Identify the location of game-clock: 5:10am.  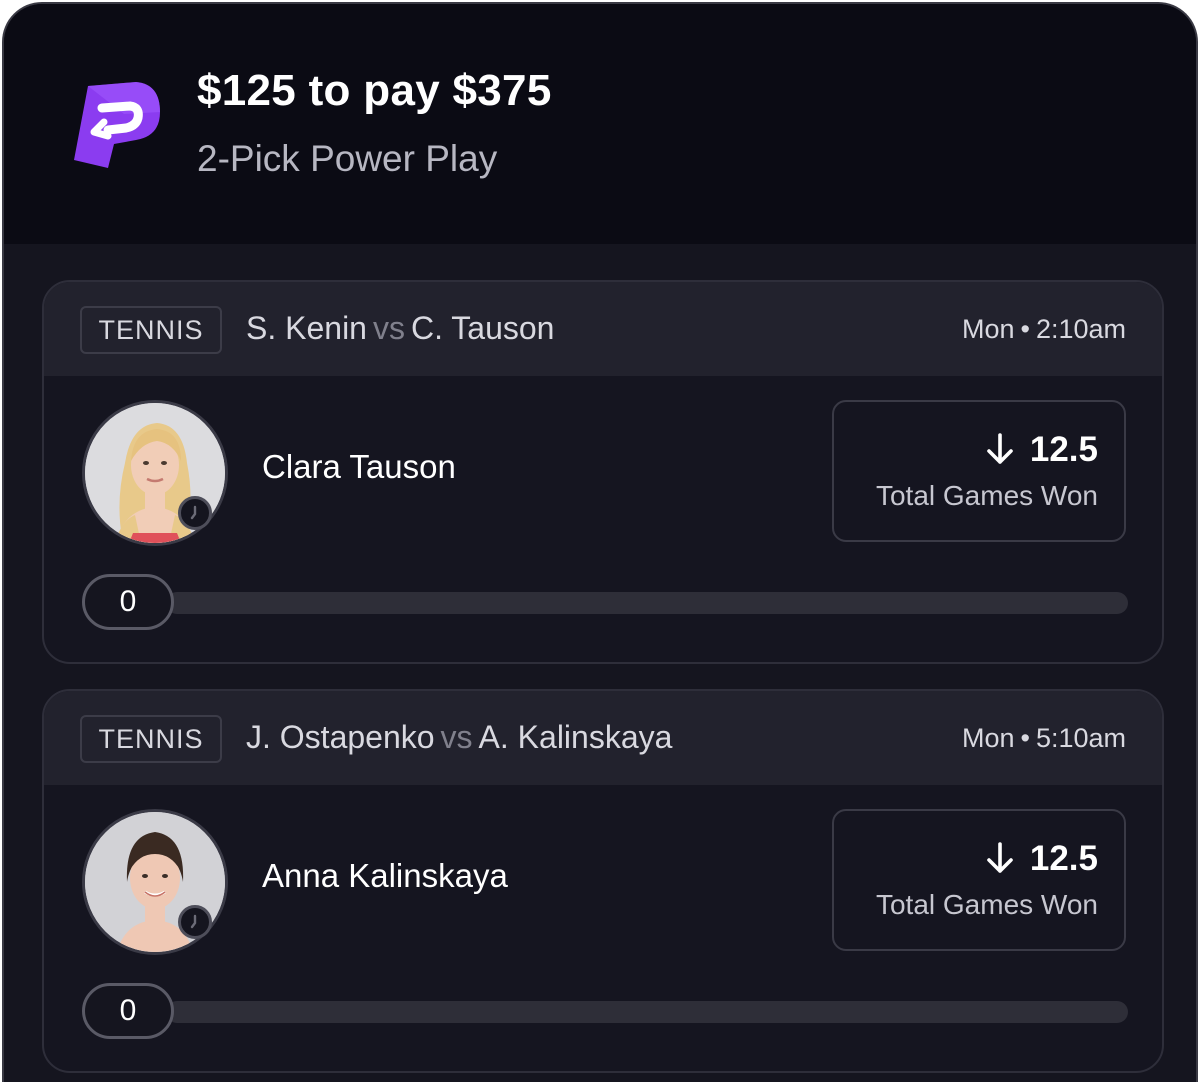
(1080, 738).